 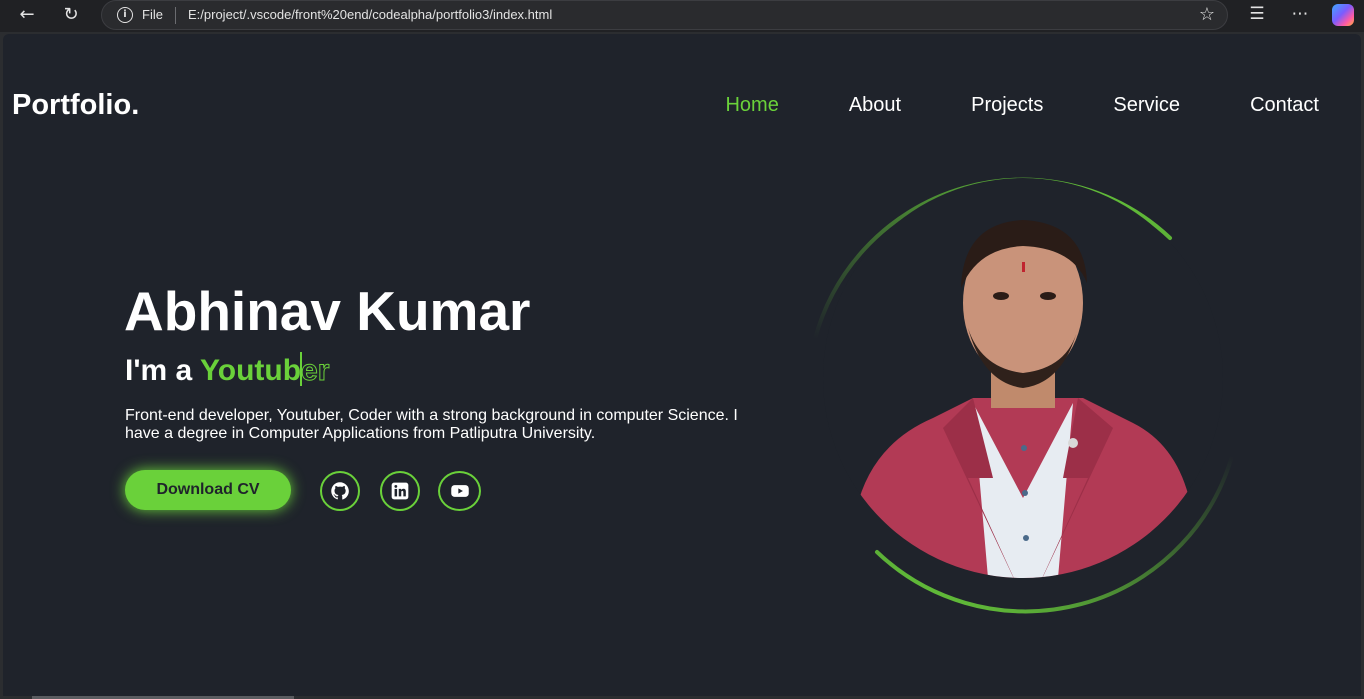 What do you see at coordinates (1343, 15) in the screenshot?
I see `copilot-icon` at bounding box center [1343, 15].